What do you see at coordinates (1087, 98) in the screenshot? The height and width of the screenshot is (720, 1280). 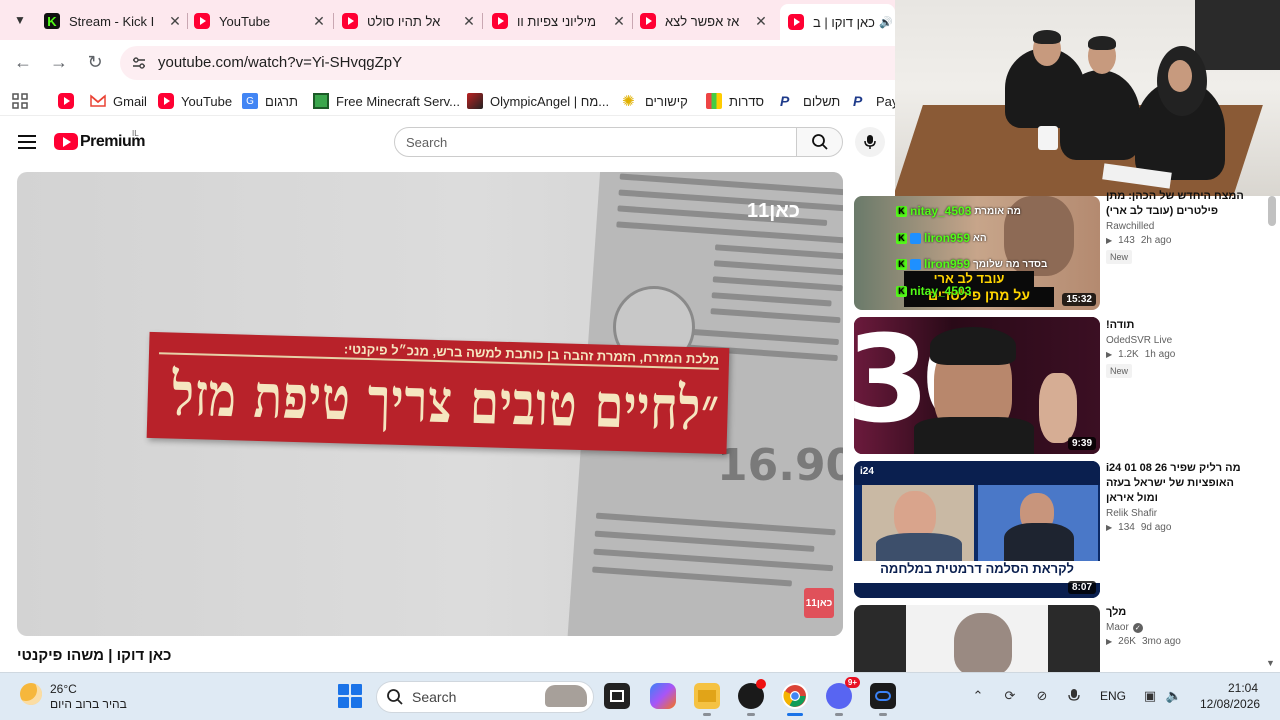 I see `webcam-overlay` at bounding box center [1087, 98].